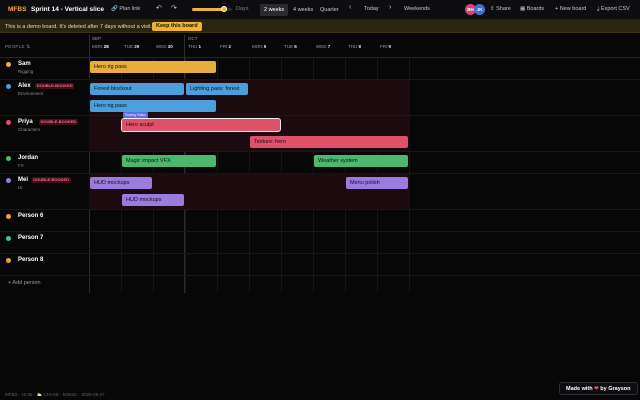 The image size is (640, 400). Describe the element at coordinates (390, 7) in the screenshot. I see `next-icon: ›` at that location.